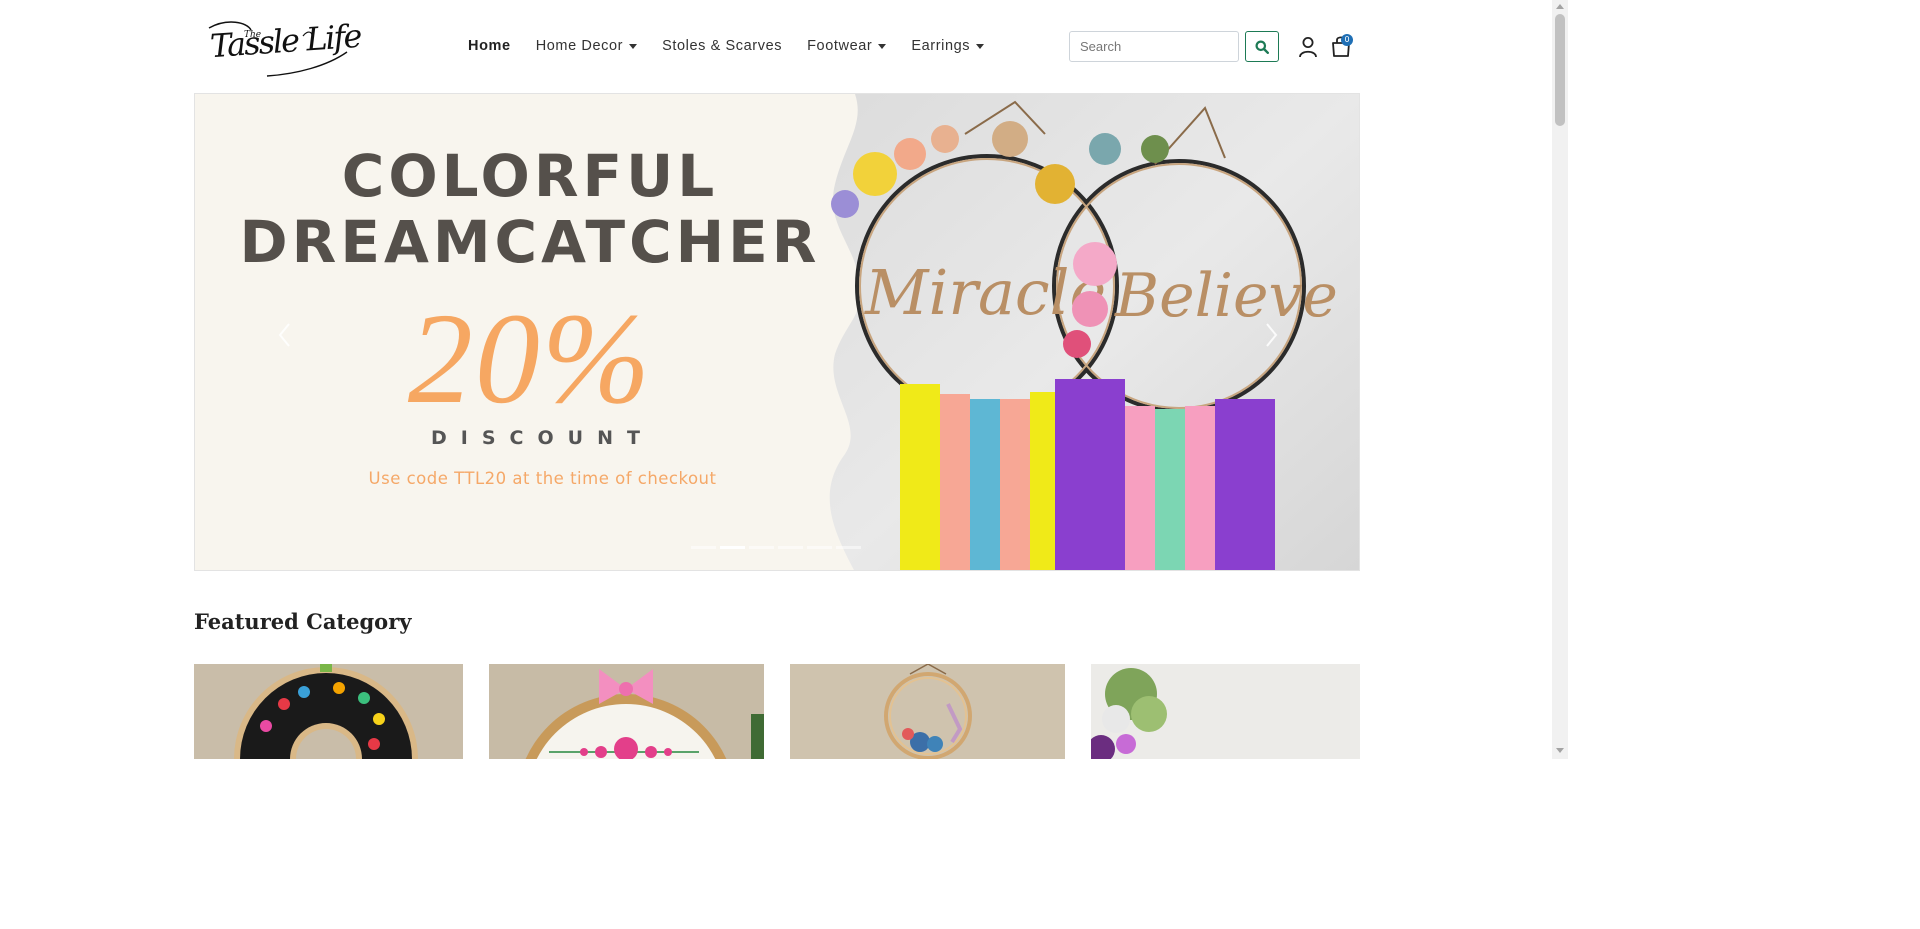  What do you see at coordinates (1226, 296) in the screenshot?
I see `believe-word: Believe` at bounding box center [1226, 296].